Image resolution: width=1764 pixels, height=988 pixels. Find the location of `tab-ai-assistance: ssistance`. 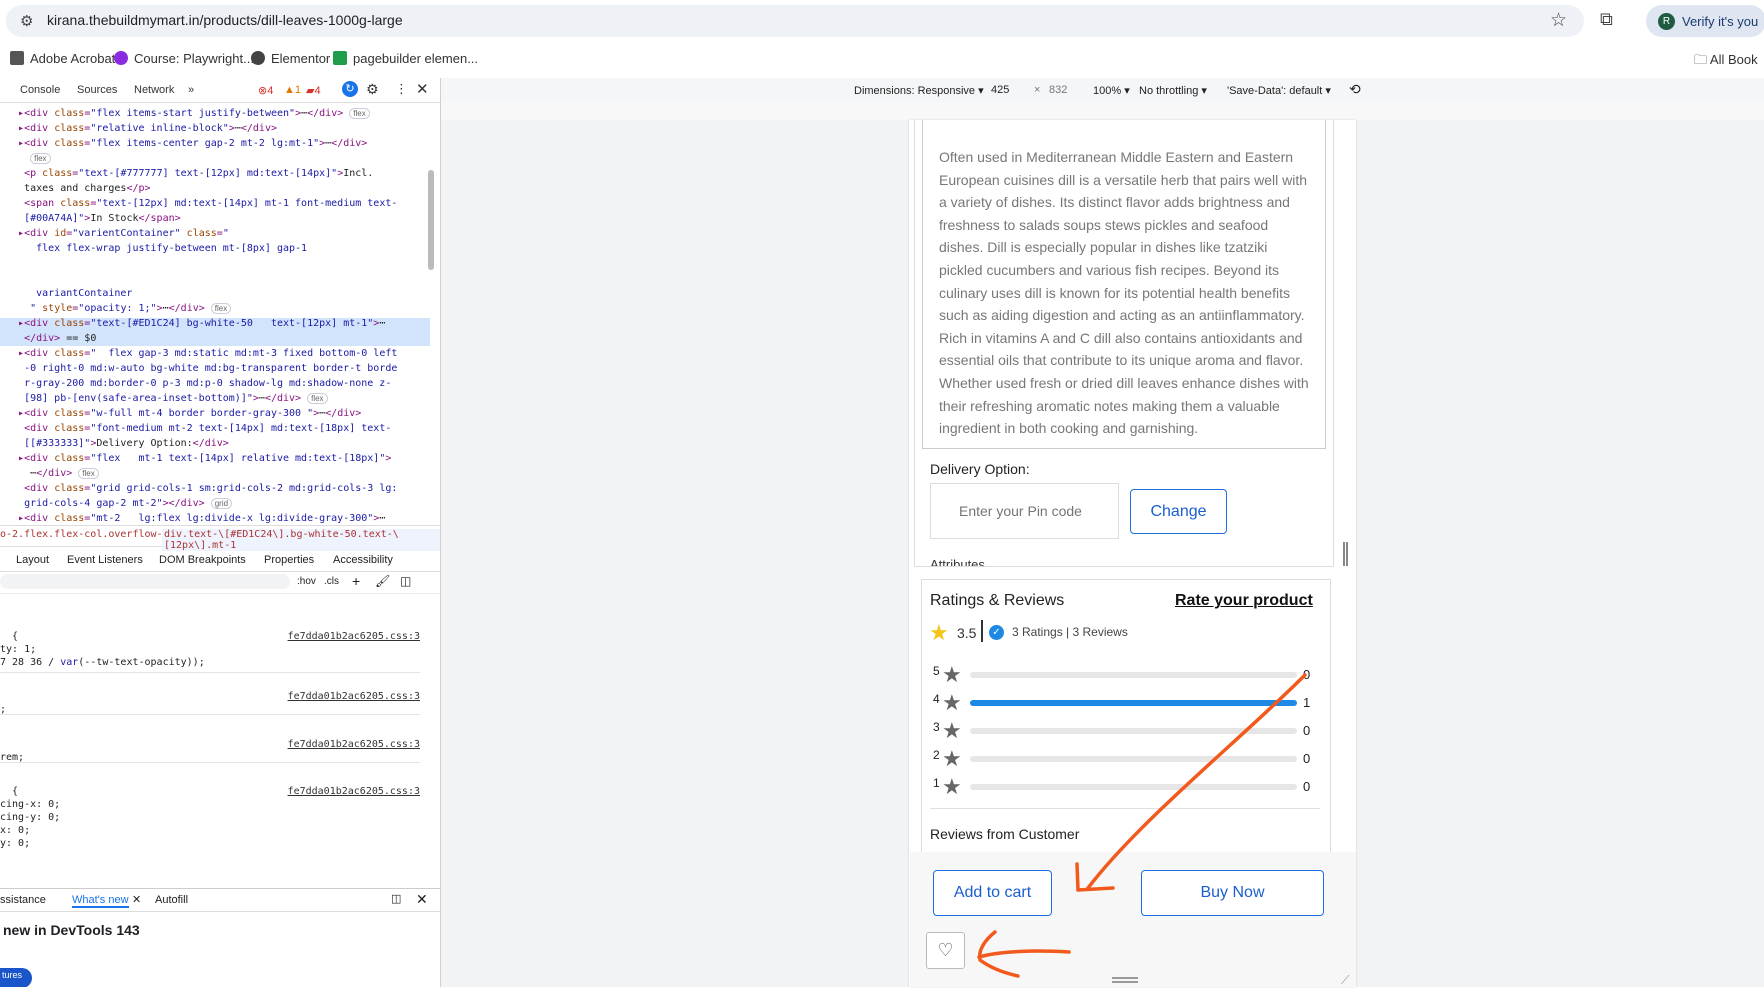

tab-ai-assistance: ssistance is located at coordinates (23, 900).